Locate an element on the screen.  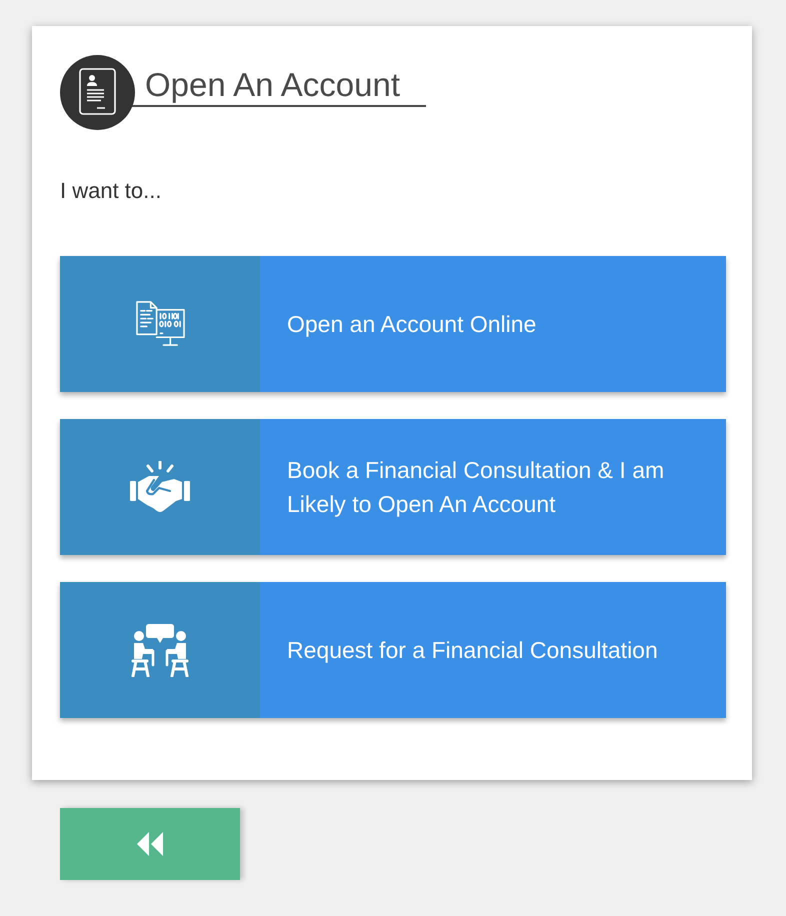
back-button is located at coordinates (150, 844).